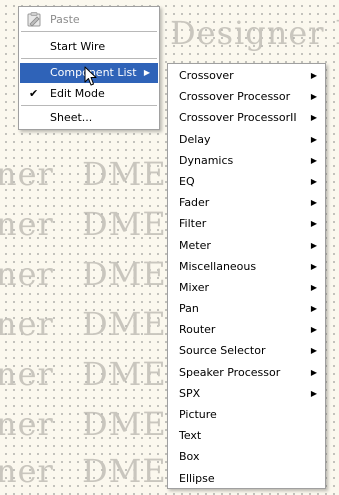 This screenshot has width=339, height=495. What do you see at coordinates (190, 393) in the screenshot?
I see `submenu-item-label: SPX` at bounding box center [190, 393].